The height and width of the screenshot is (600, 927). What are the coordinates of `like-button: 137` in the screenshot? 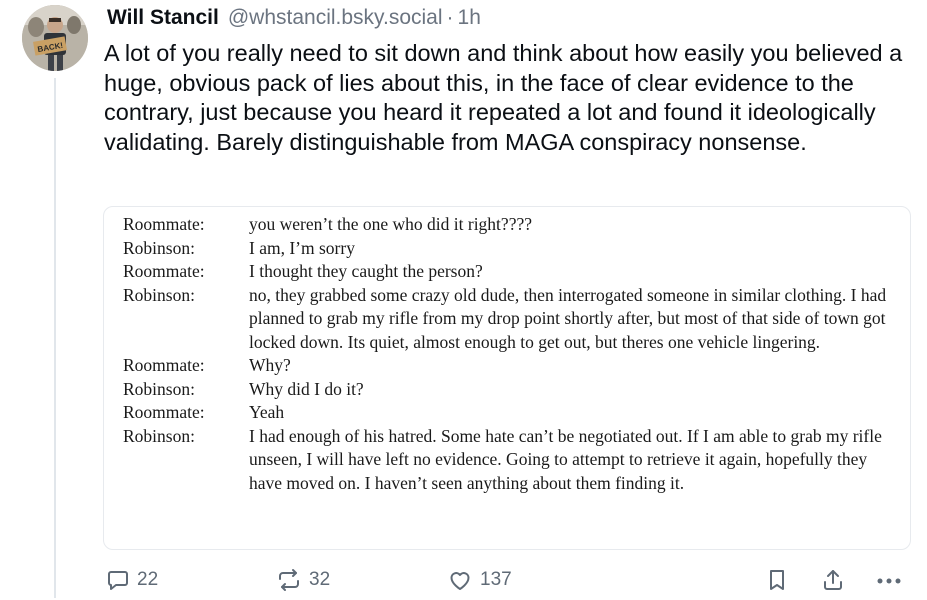 It's located at (479, 580).